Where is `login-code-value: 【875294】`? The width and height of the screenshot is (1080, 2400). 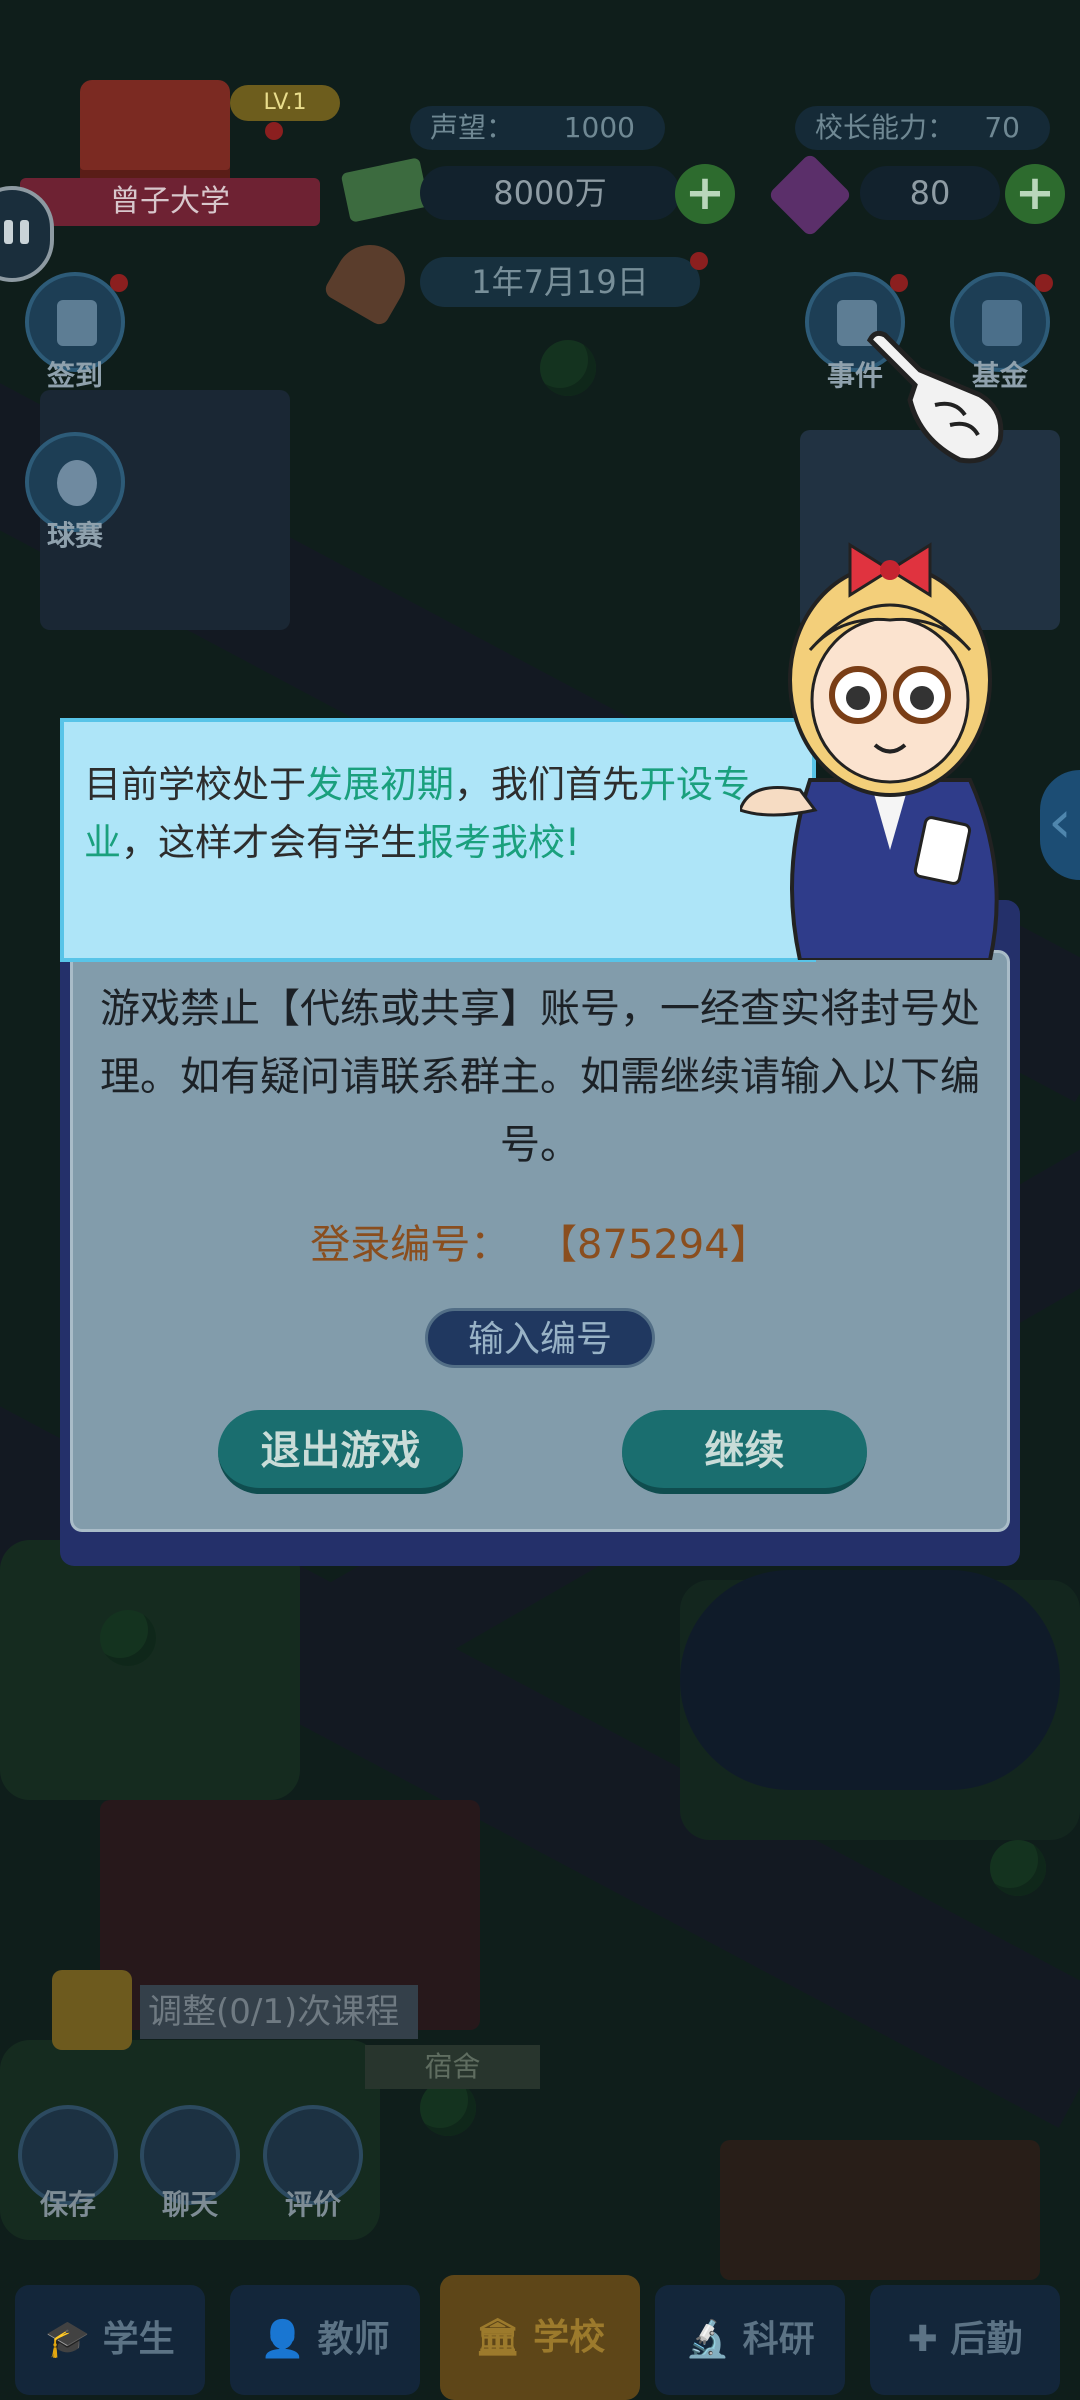
login-code-value: 【875294】 is located at coordinates (653, 1245).